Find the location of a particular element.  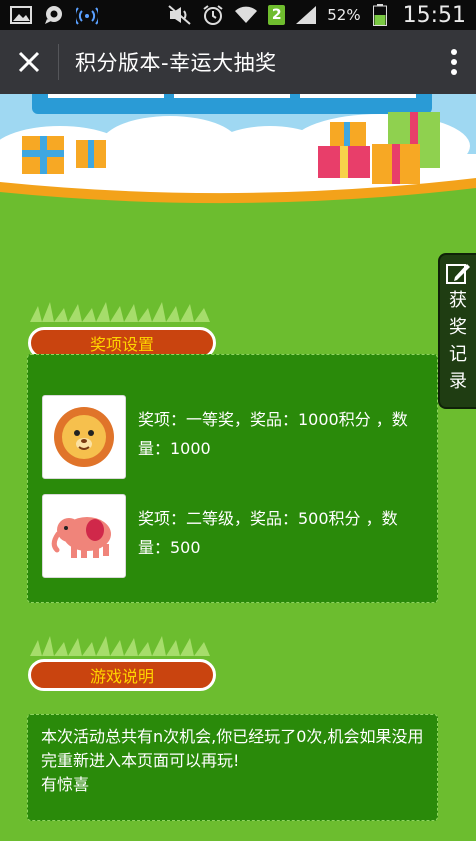

prize-description: 奖项：一等奖，奖品：1000积分 ，数量：1000 is located at coordinates (273, 434).